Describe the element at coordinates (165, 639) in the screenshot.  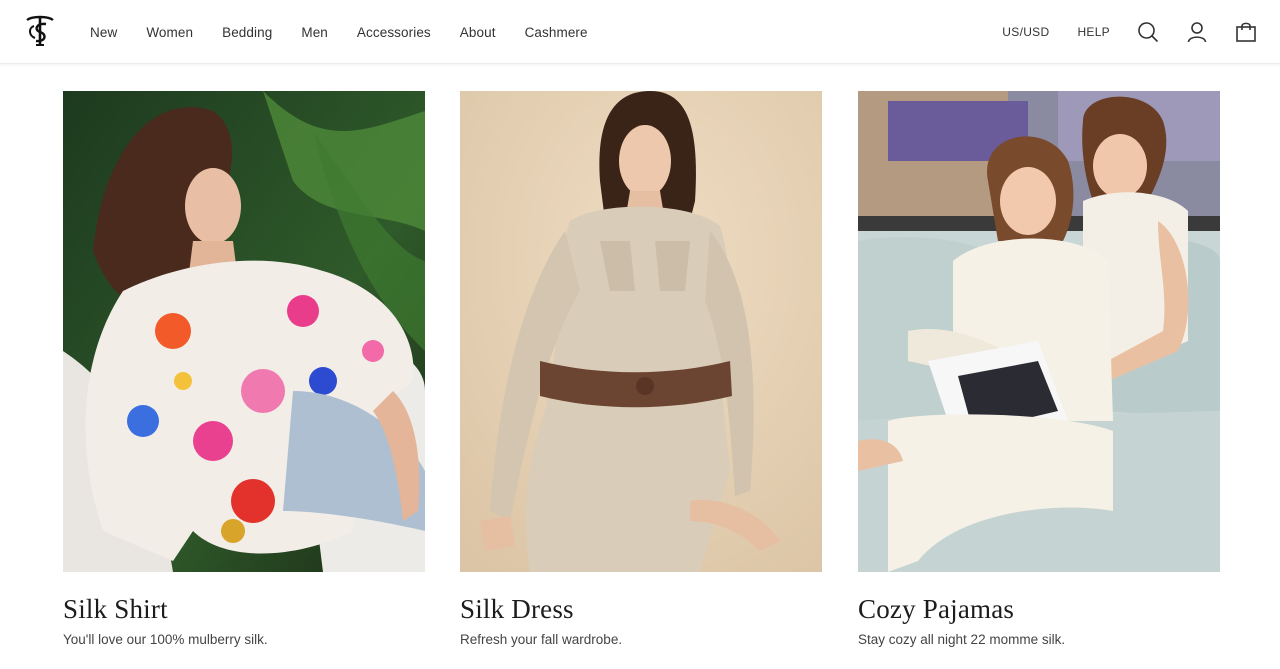
I see `product-subtitle: You'll love our 100% mulberry silk.` at that location.